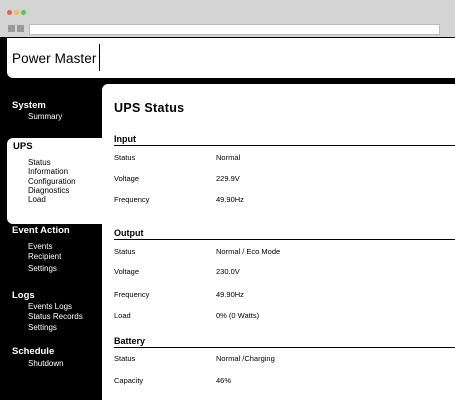  Describe the element at coordinates (42, 269) in the screenshot. I see `nav-item-event-settings: Settings` at that location.